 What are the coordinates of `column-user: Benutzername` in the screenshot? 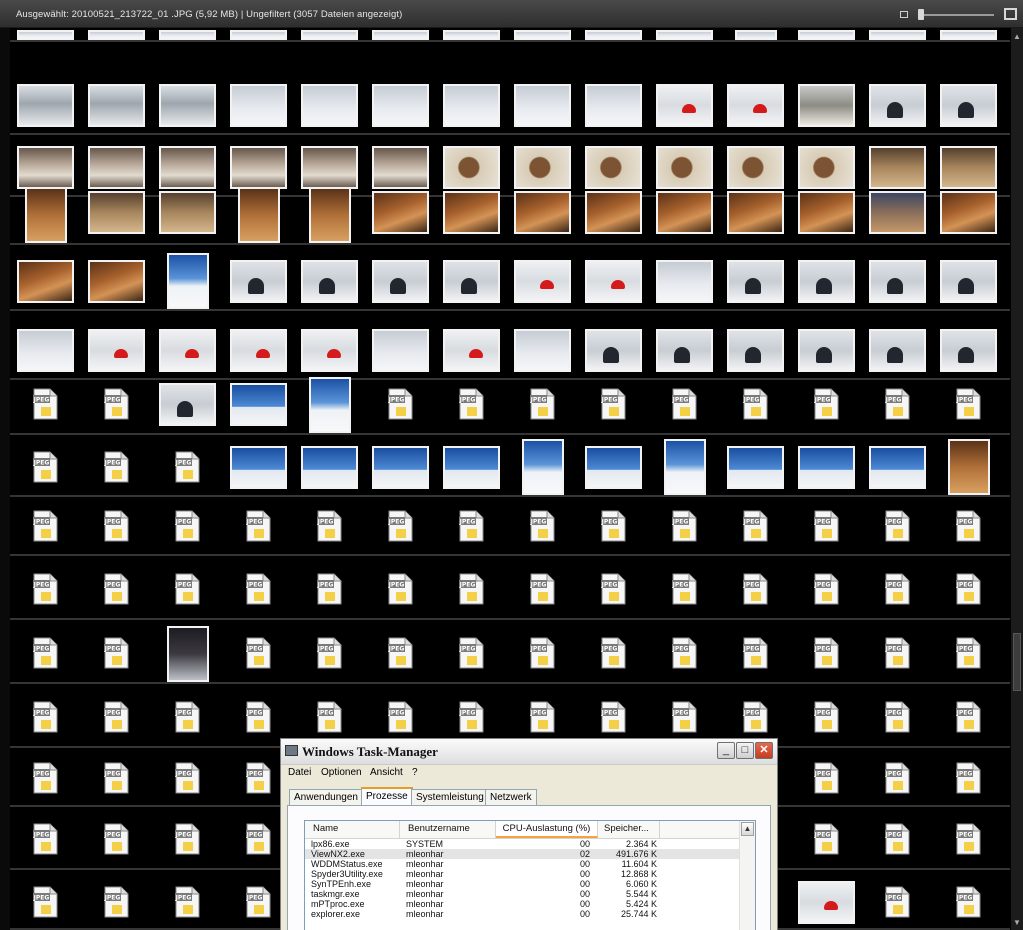 It's located at (448, 829).